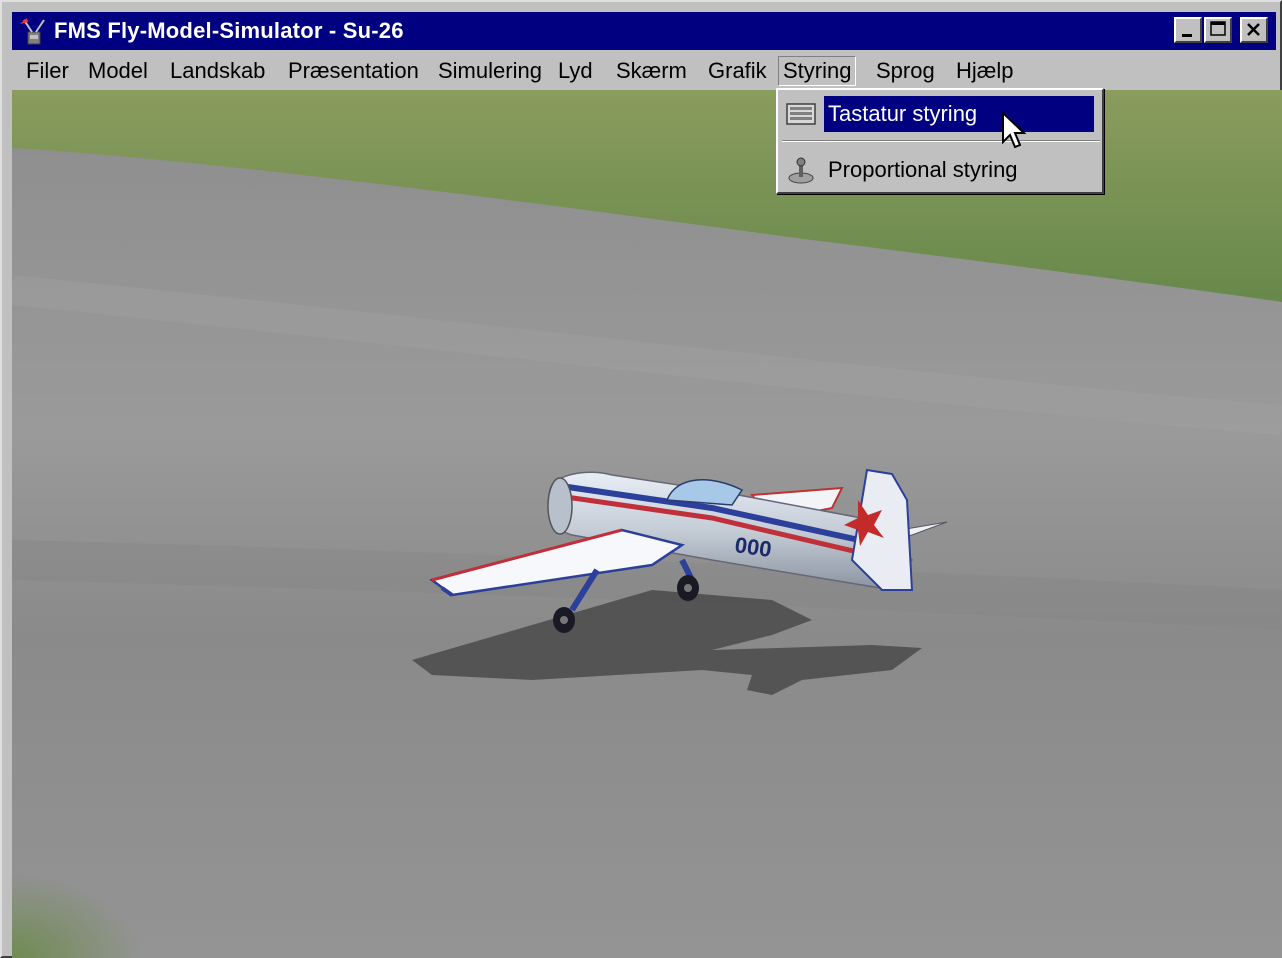  What do you see at coordinates (923, 169) in the screenshot?
I see `menu-item-label: Proportional styring` at bounding box center [923, 169].